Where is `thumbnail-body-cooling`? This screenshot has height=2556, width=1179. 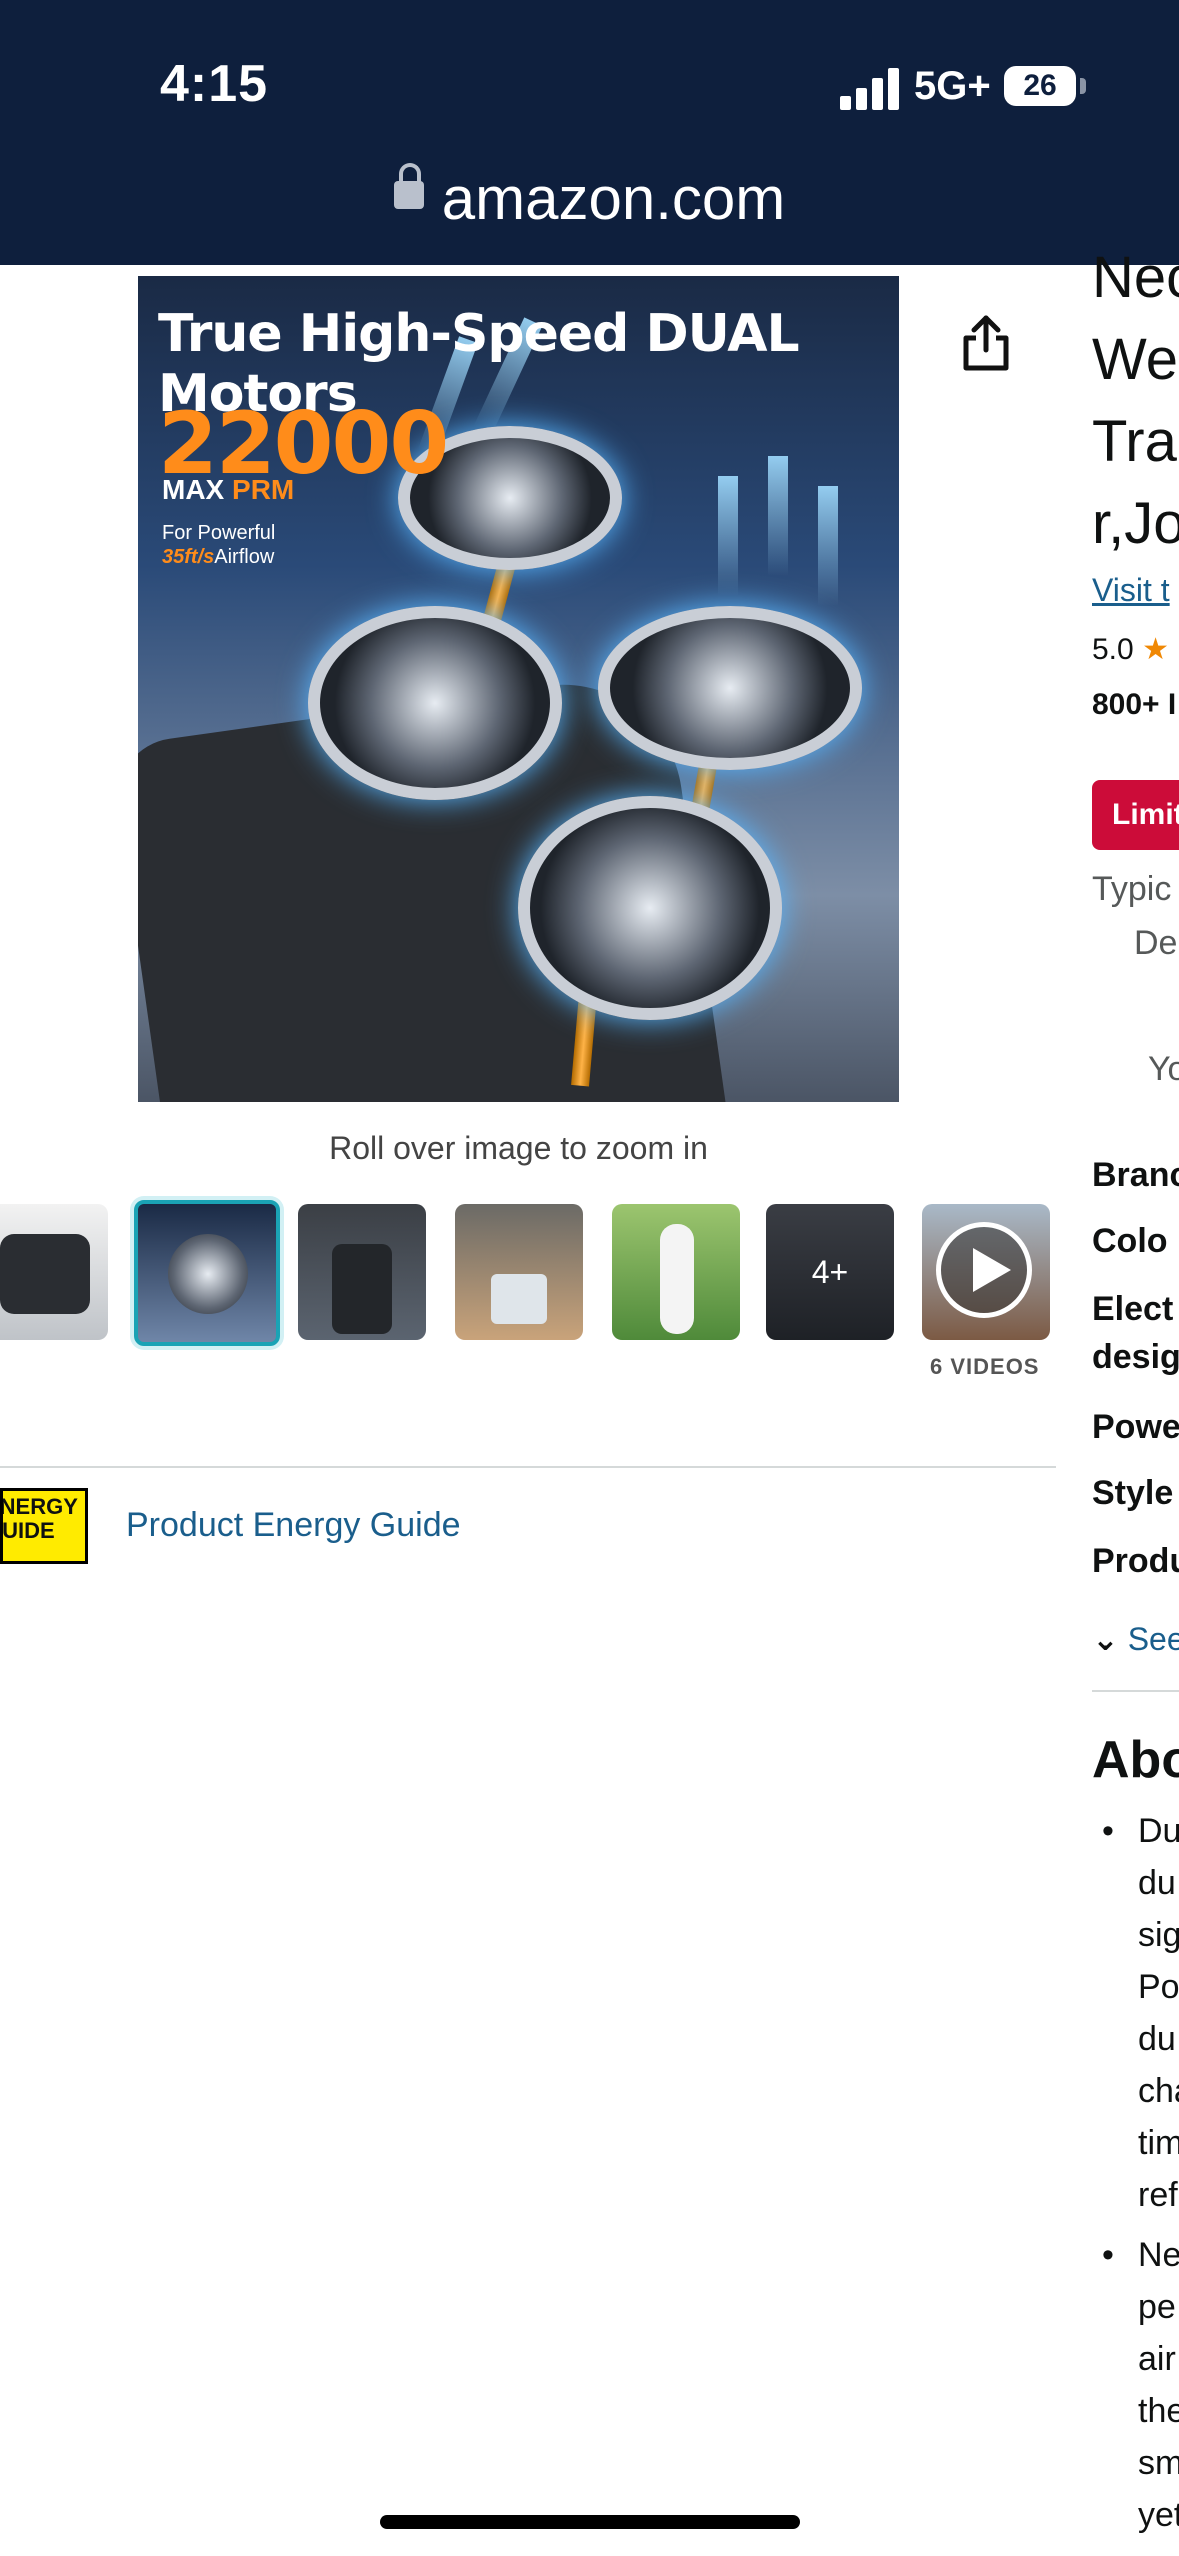 thumbnail-body-cooling is located at coordinates (362, 1272).